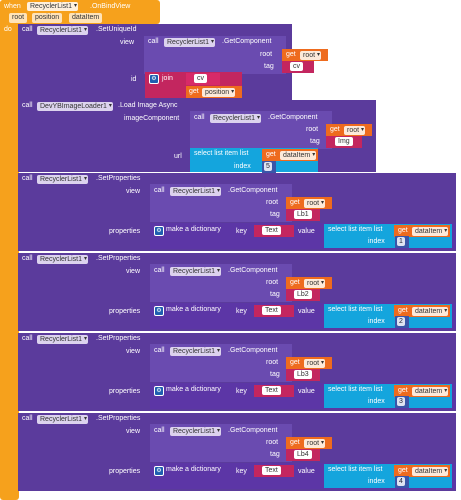  Describe the element at coordinates (86, 18) in the screenshot. I see `param-dataitem: dataItem` at that location.